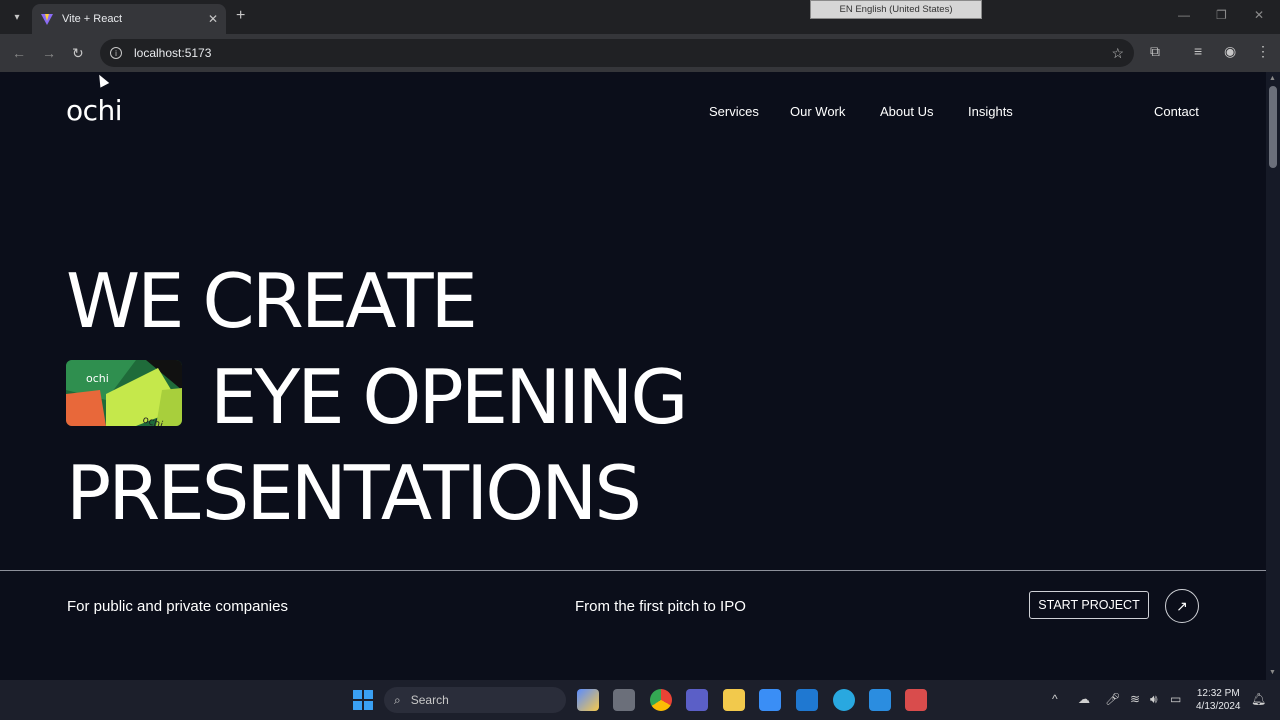 This screenshot has height=720, width=1280. I want to click on onedrive-icon: ☁, so click(1084, 699).